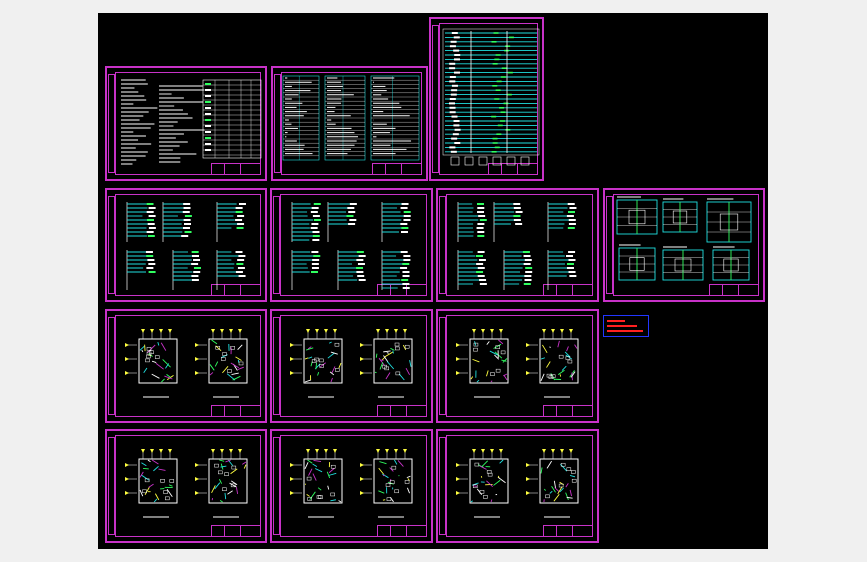 The width and height of the screenshot is (867, 562). I want to click on drawing-sheet-details, so click(684, 245).